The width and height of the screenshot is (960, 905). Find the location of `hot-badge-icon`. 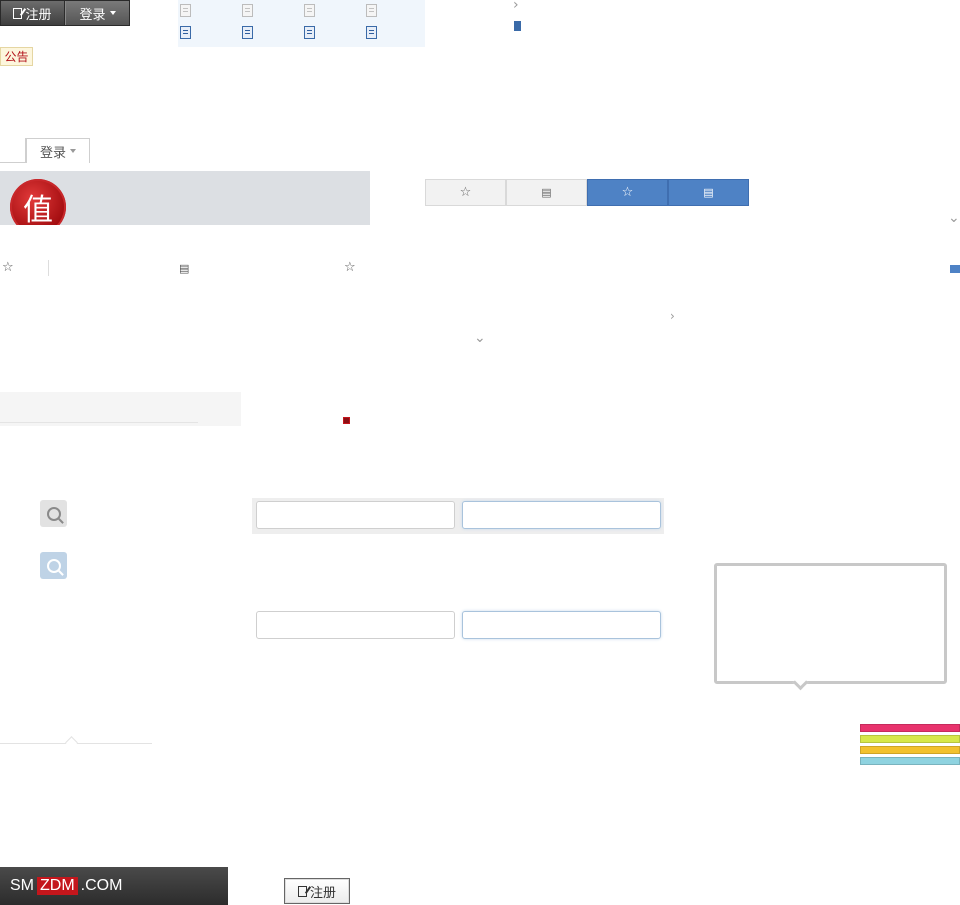

hot-badge-icon is located at coordinates (346, 420).